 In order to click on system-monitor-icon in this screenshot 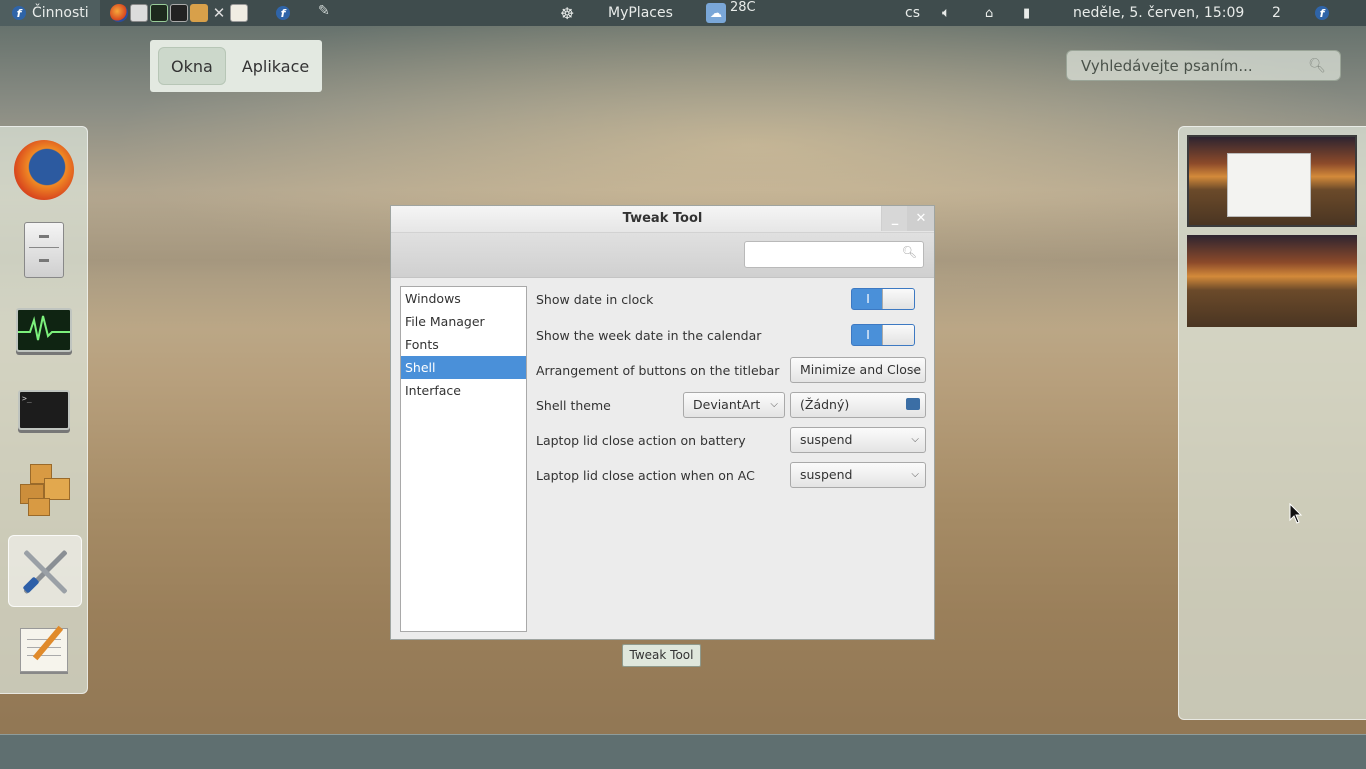, I will do `click(44, 330)`.